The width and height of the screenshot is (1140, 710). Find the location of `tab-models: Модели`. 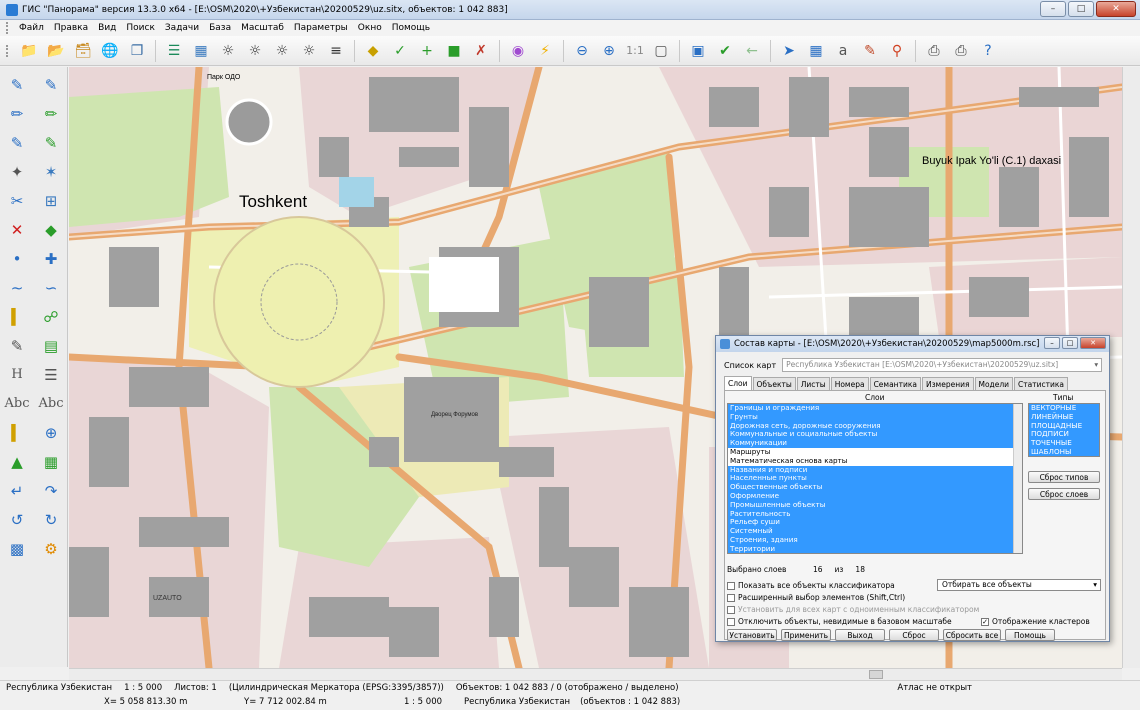

tab-models: Модели is located at coordinates (994, 383).